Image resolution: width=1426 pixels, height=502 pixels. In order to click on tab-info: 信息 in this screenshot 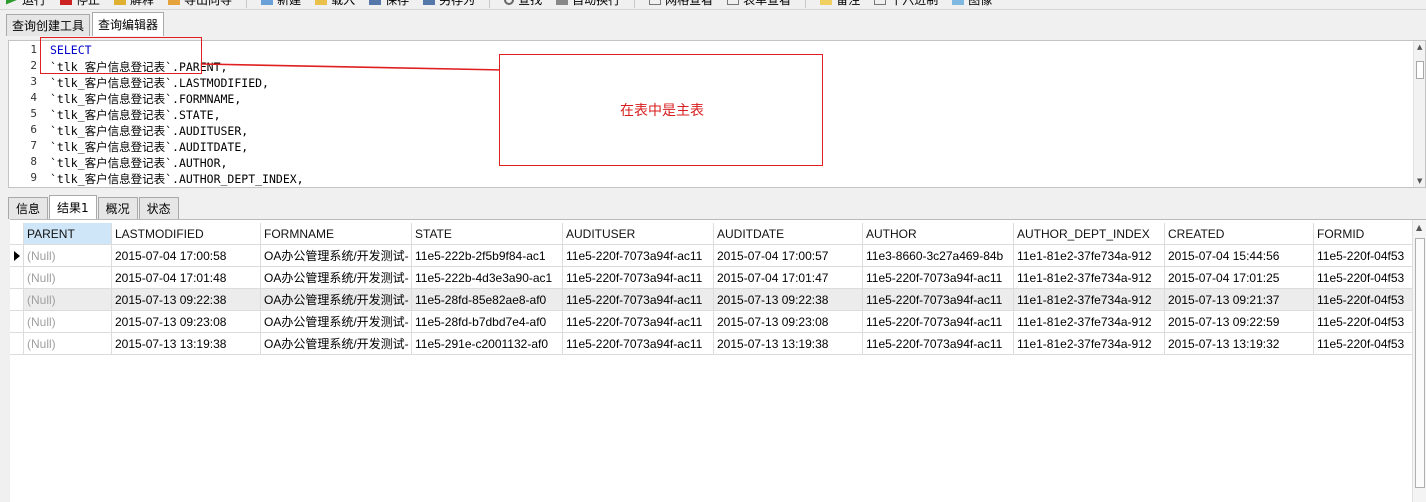, I will do `click(28, 208)`.